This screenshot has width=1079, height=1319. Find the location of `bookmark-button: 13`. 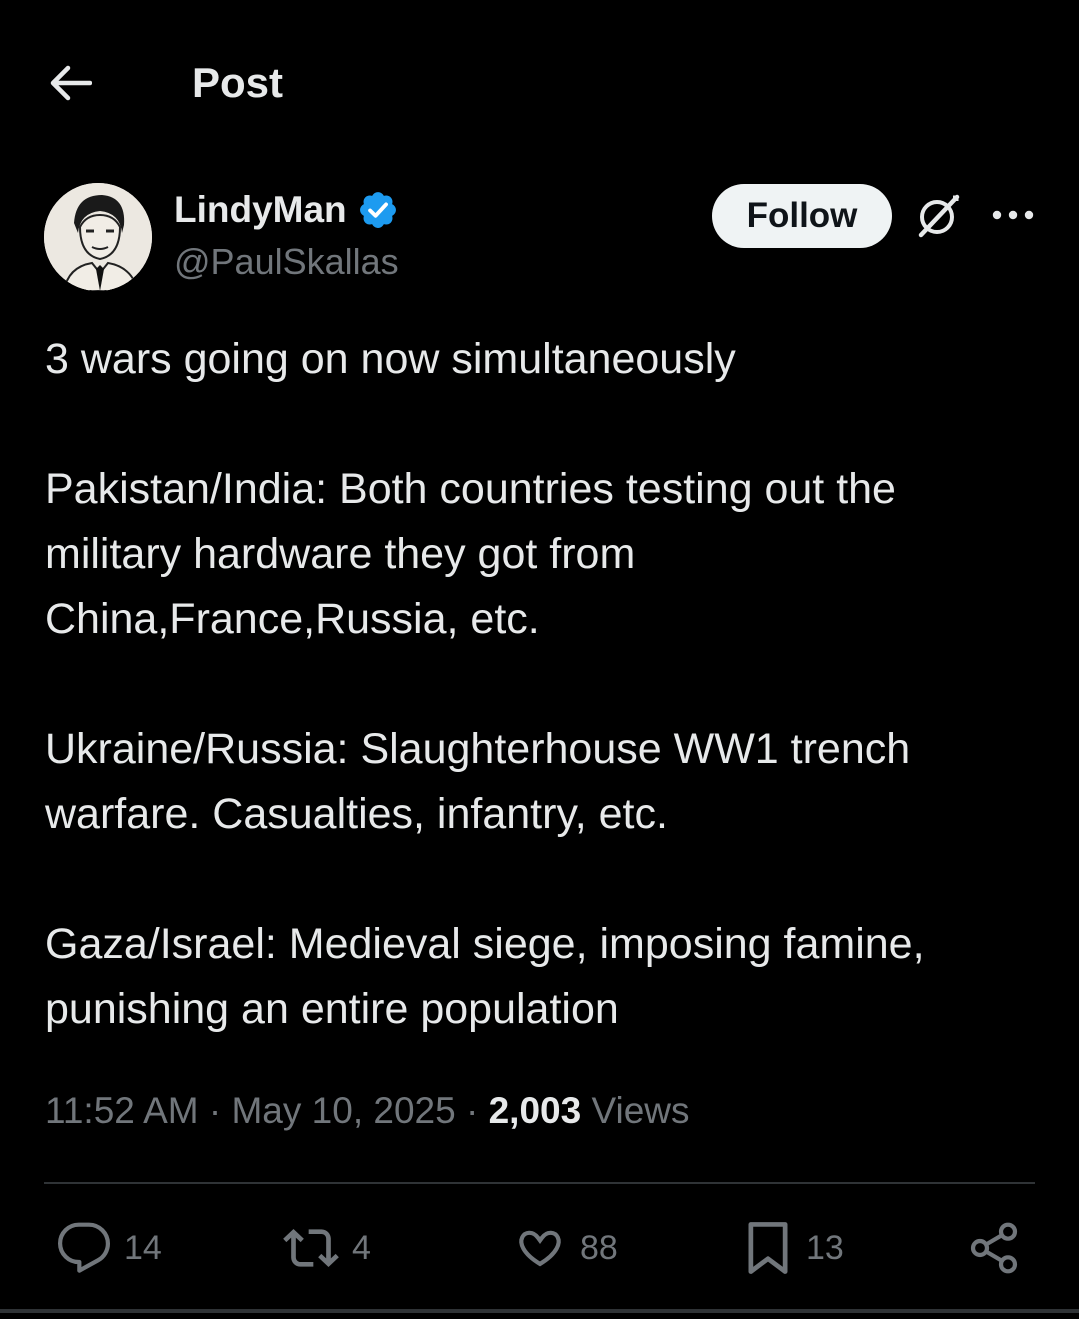

bookmark-button: 13 is located at coordinates (793, 1248).